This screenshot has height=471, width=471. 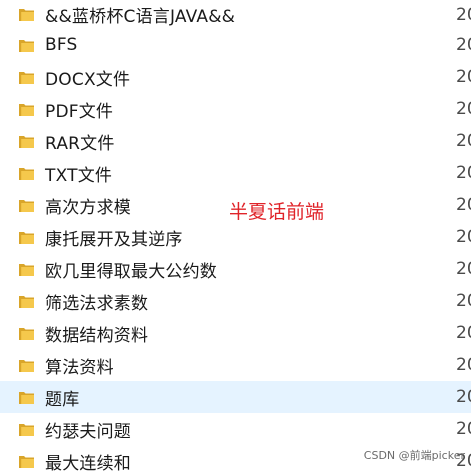 I want to click on folder-row: &&蓝桥杯C语言JAVA&& 20, so click(x=235, y=14).